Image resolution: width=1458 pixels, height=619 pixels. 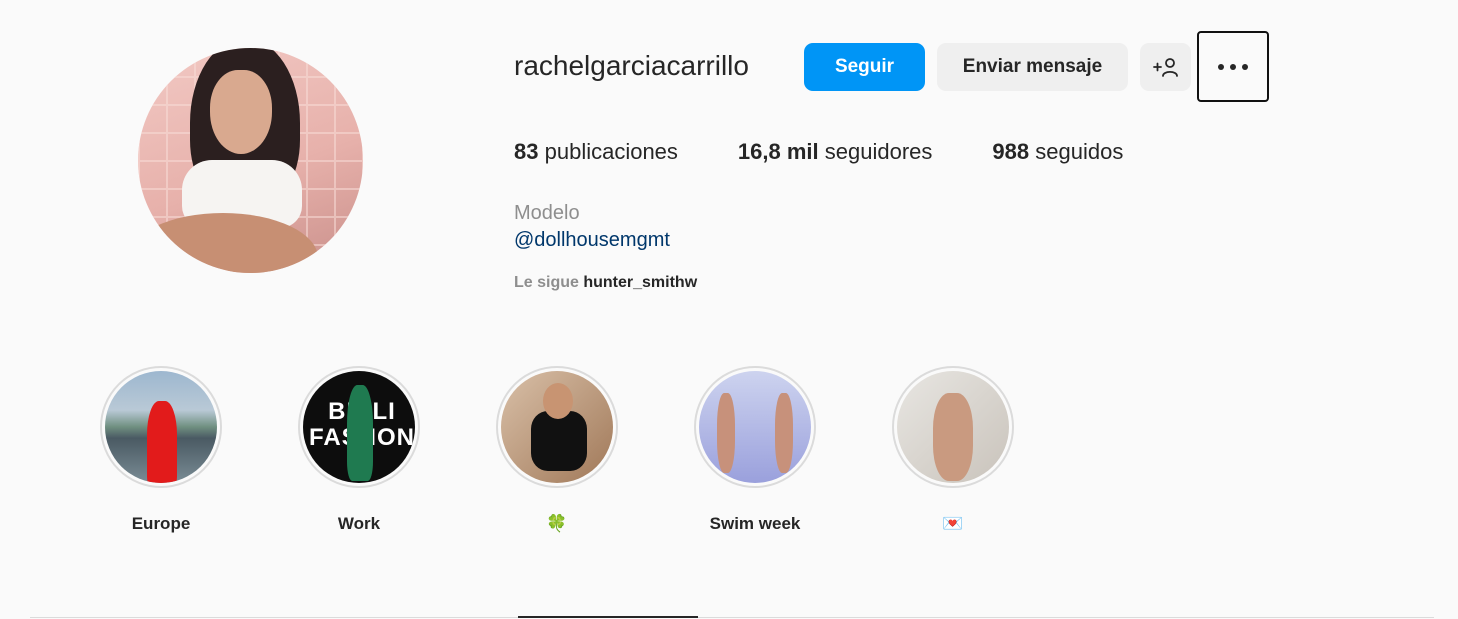 I want to click on follow-button: Seguir, so click(x=864, y=67).